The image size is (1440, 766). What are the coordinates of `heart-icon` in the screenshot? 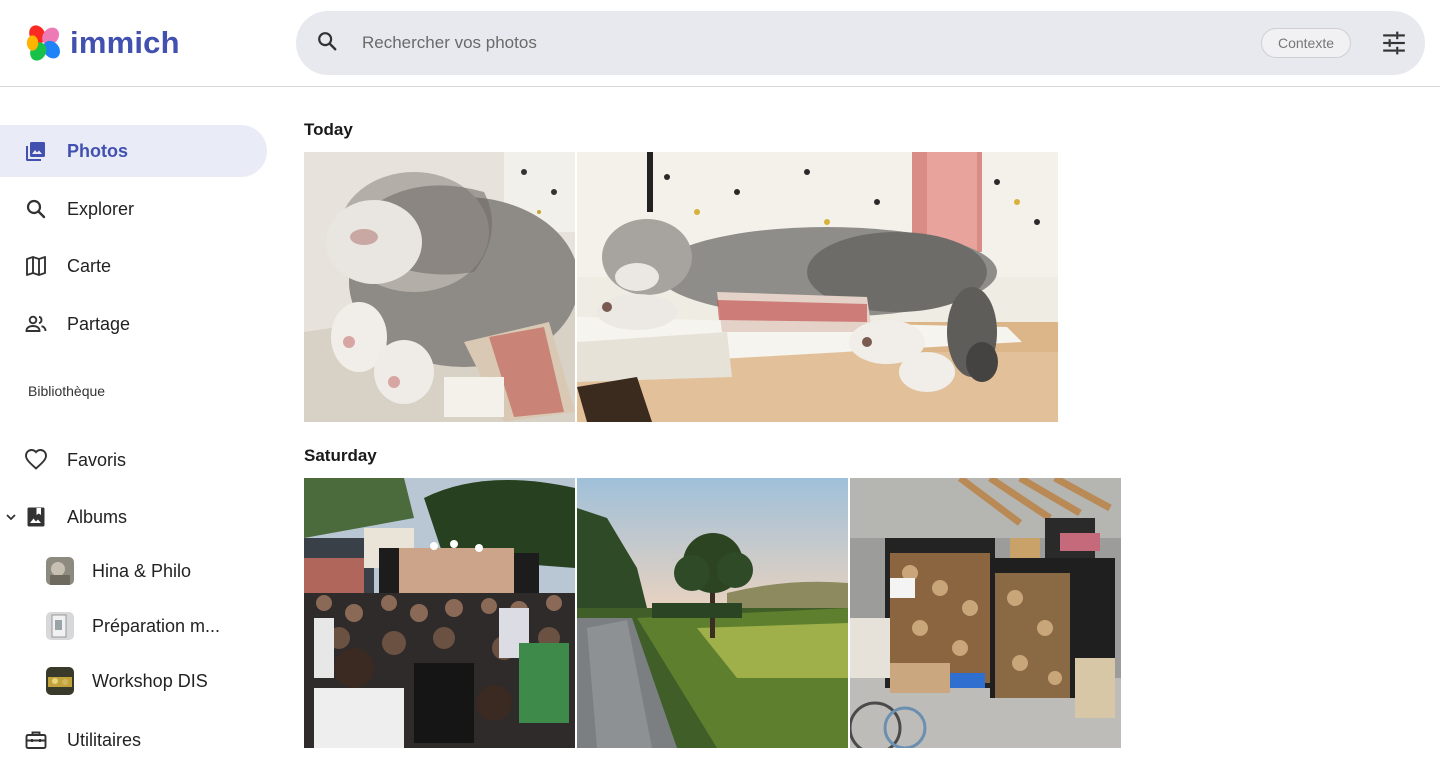 It's located at (36, 459).